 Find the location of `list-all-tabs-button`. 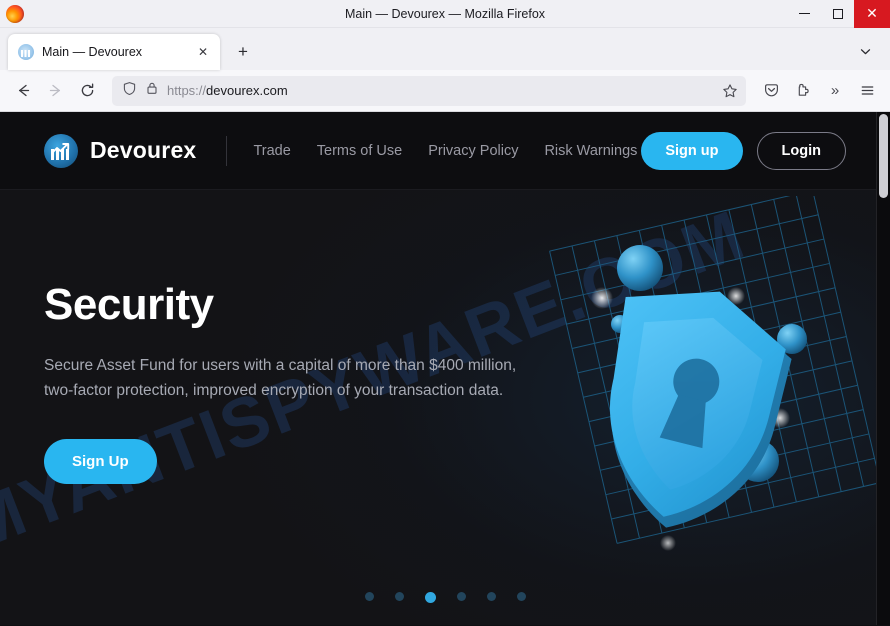

list-all-tabs-button is located at coordinates (865, 51).